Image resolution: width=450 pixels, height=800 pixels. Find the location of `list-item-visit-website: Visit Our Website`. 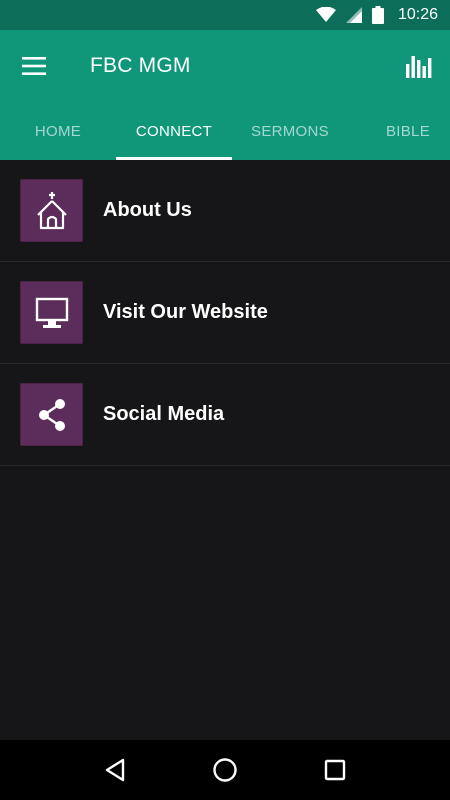

list-item-visit-website: Visit Our Website is located at coordinates (225, 313).